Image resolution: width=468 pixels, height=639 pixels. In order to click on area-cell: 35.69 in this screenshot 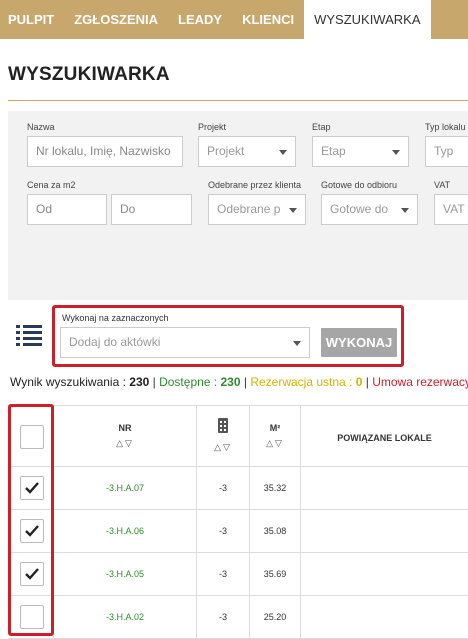, I will do `click(275, 574)`.